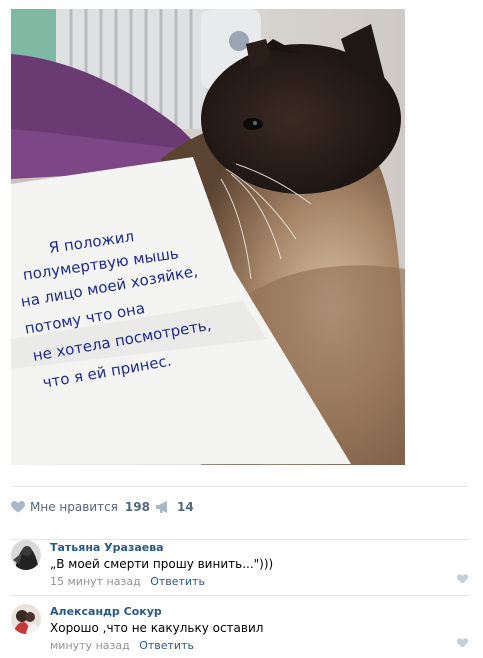 The width and height of the screenshot is (483, 658). Describe the element at coordinates (239, 507) in the screenshot. I see `post-actions: Мне нравится 198 14` at that location.